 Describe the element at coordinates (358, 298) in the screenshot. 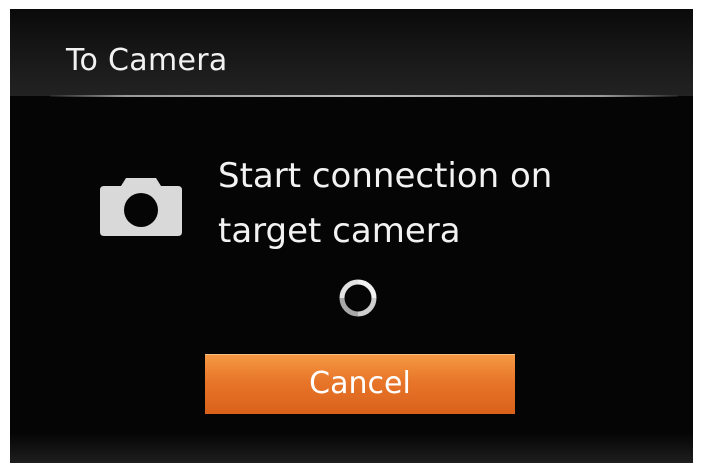

I see `loading-spinner-icon` at that location.